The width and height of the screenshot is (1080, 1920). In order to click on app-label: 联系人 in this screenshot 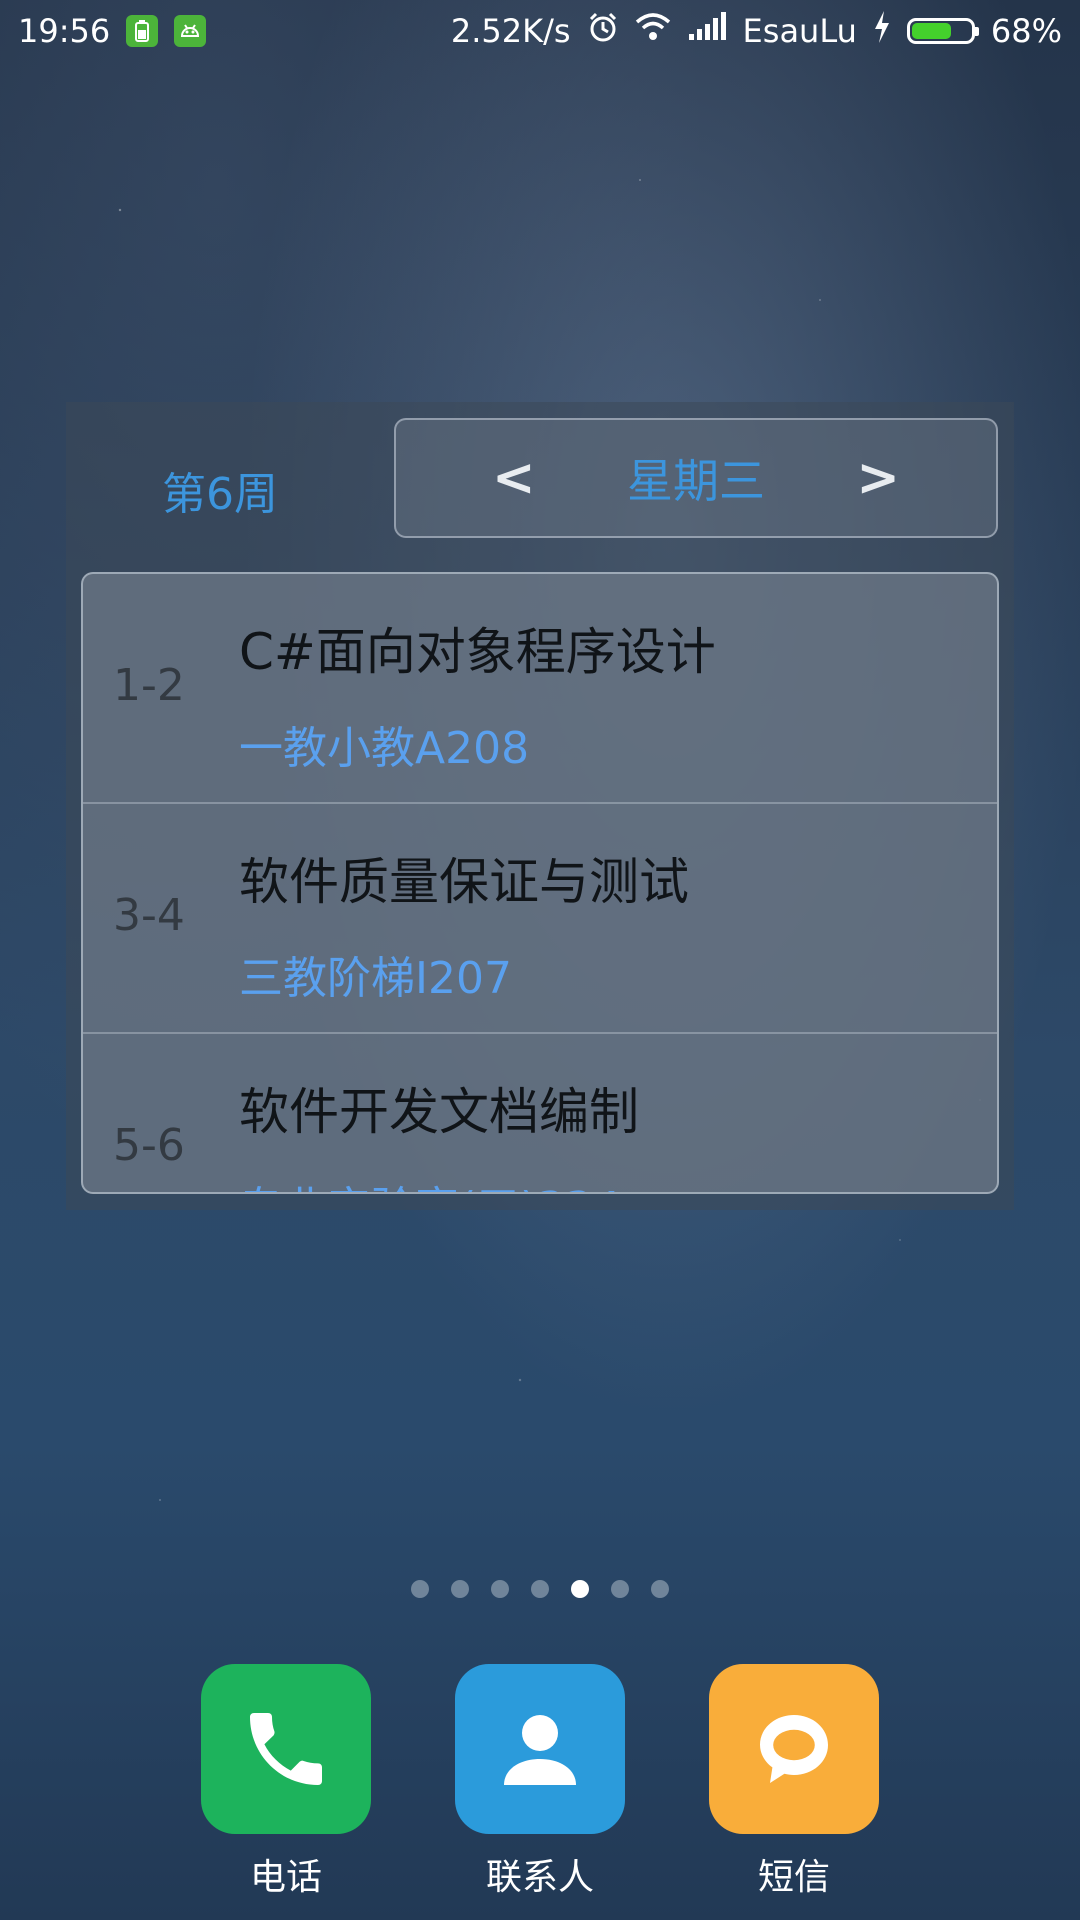, I will do `click(539, 1877)`.